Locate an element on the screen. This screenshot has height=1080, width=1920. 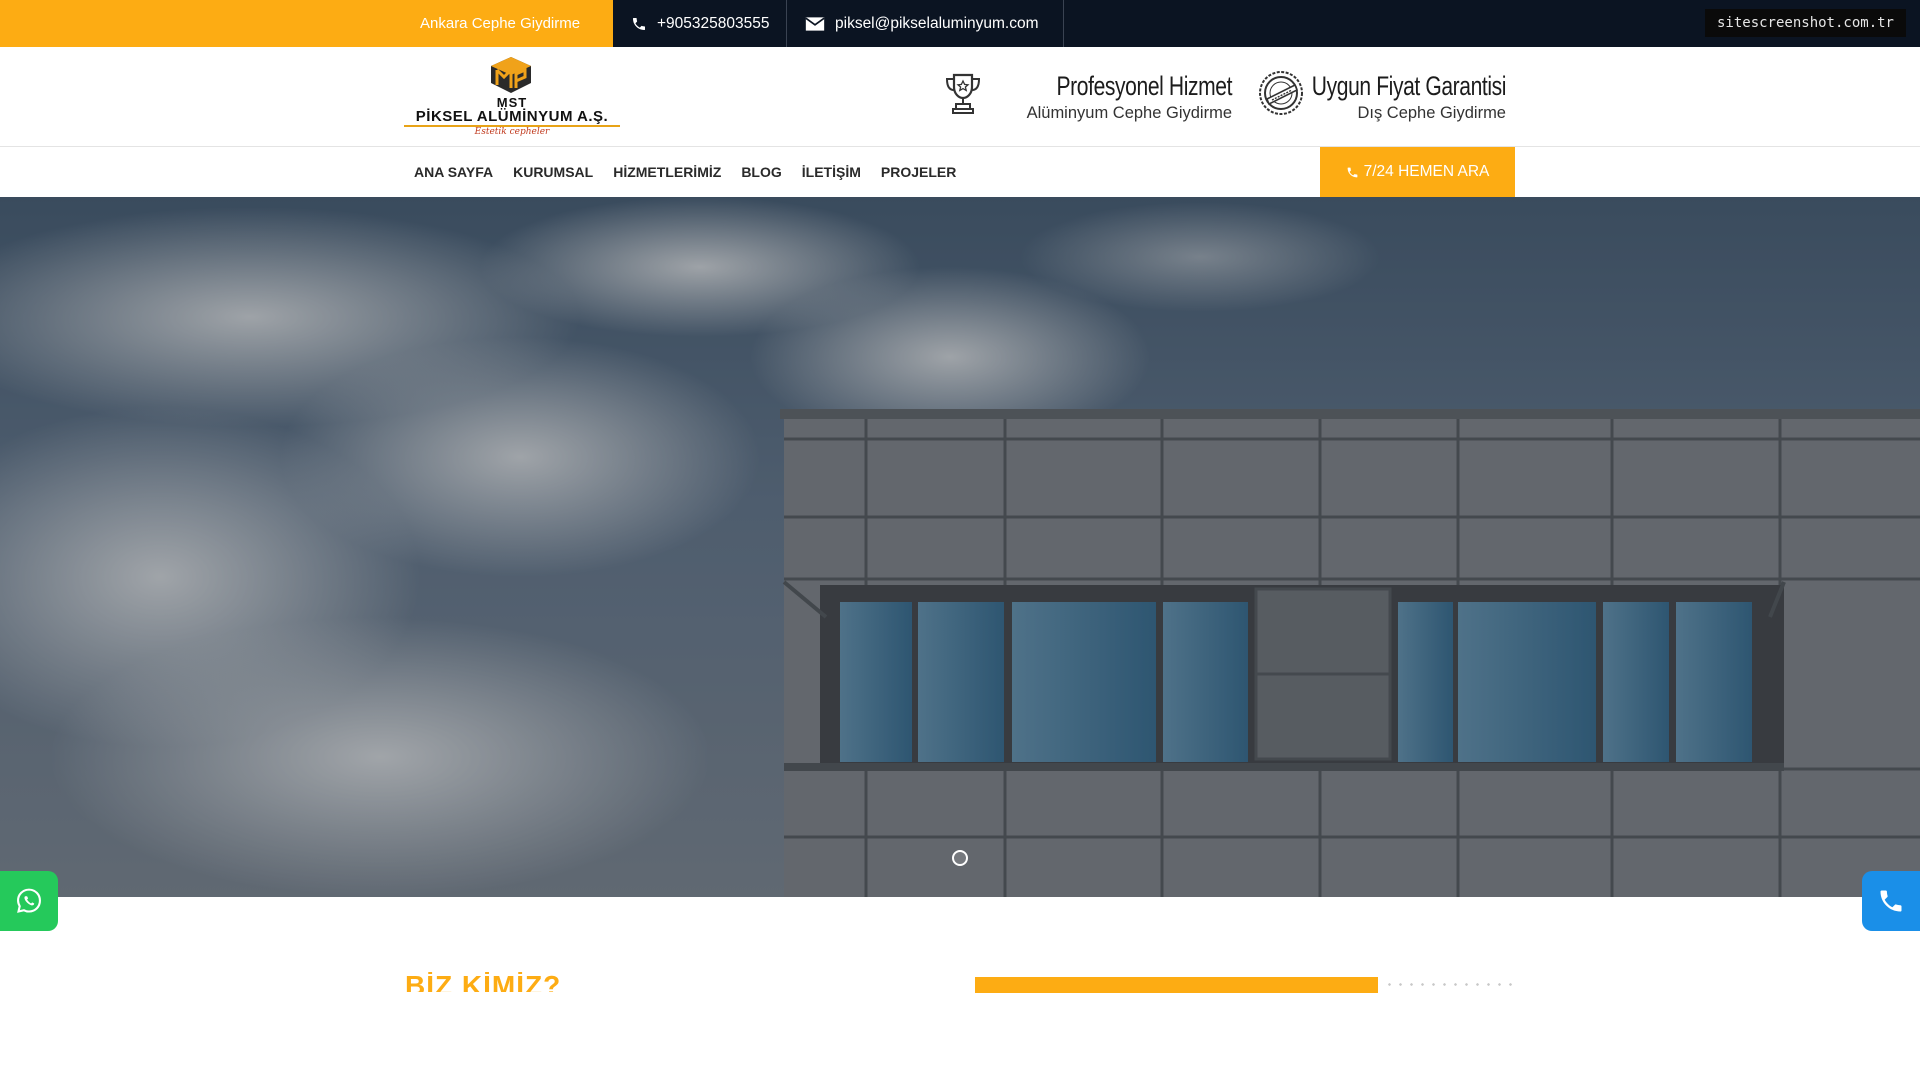
progress-dots is located at coordinates (1448, 986).